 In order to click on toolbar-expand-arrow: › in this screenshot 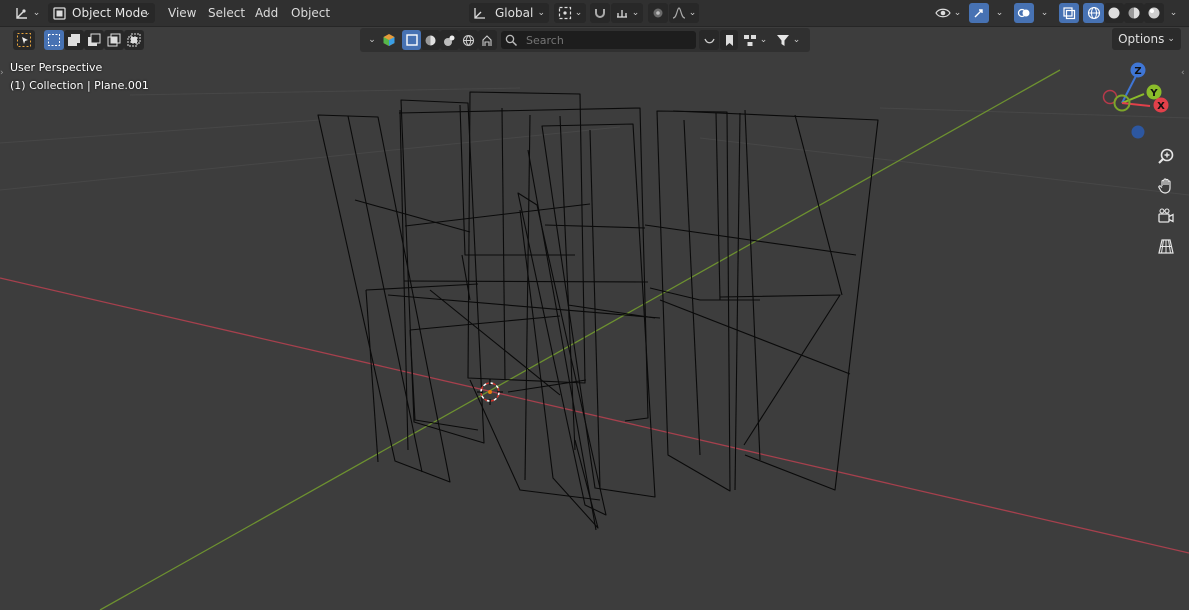, I will do `click(3, 74)`.